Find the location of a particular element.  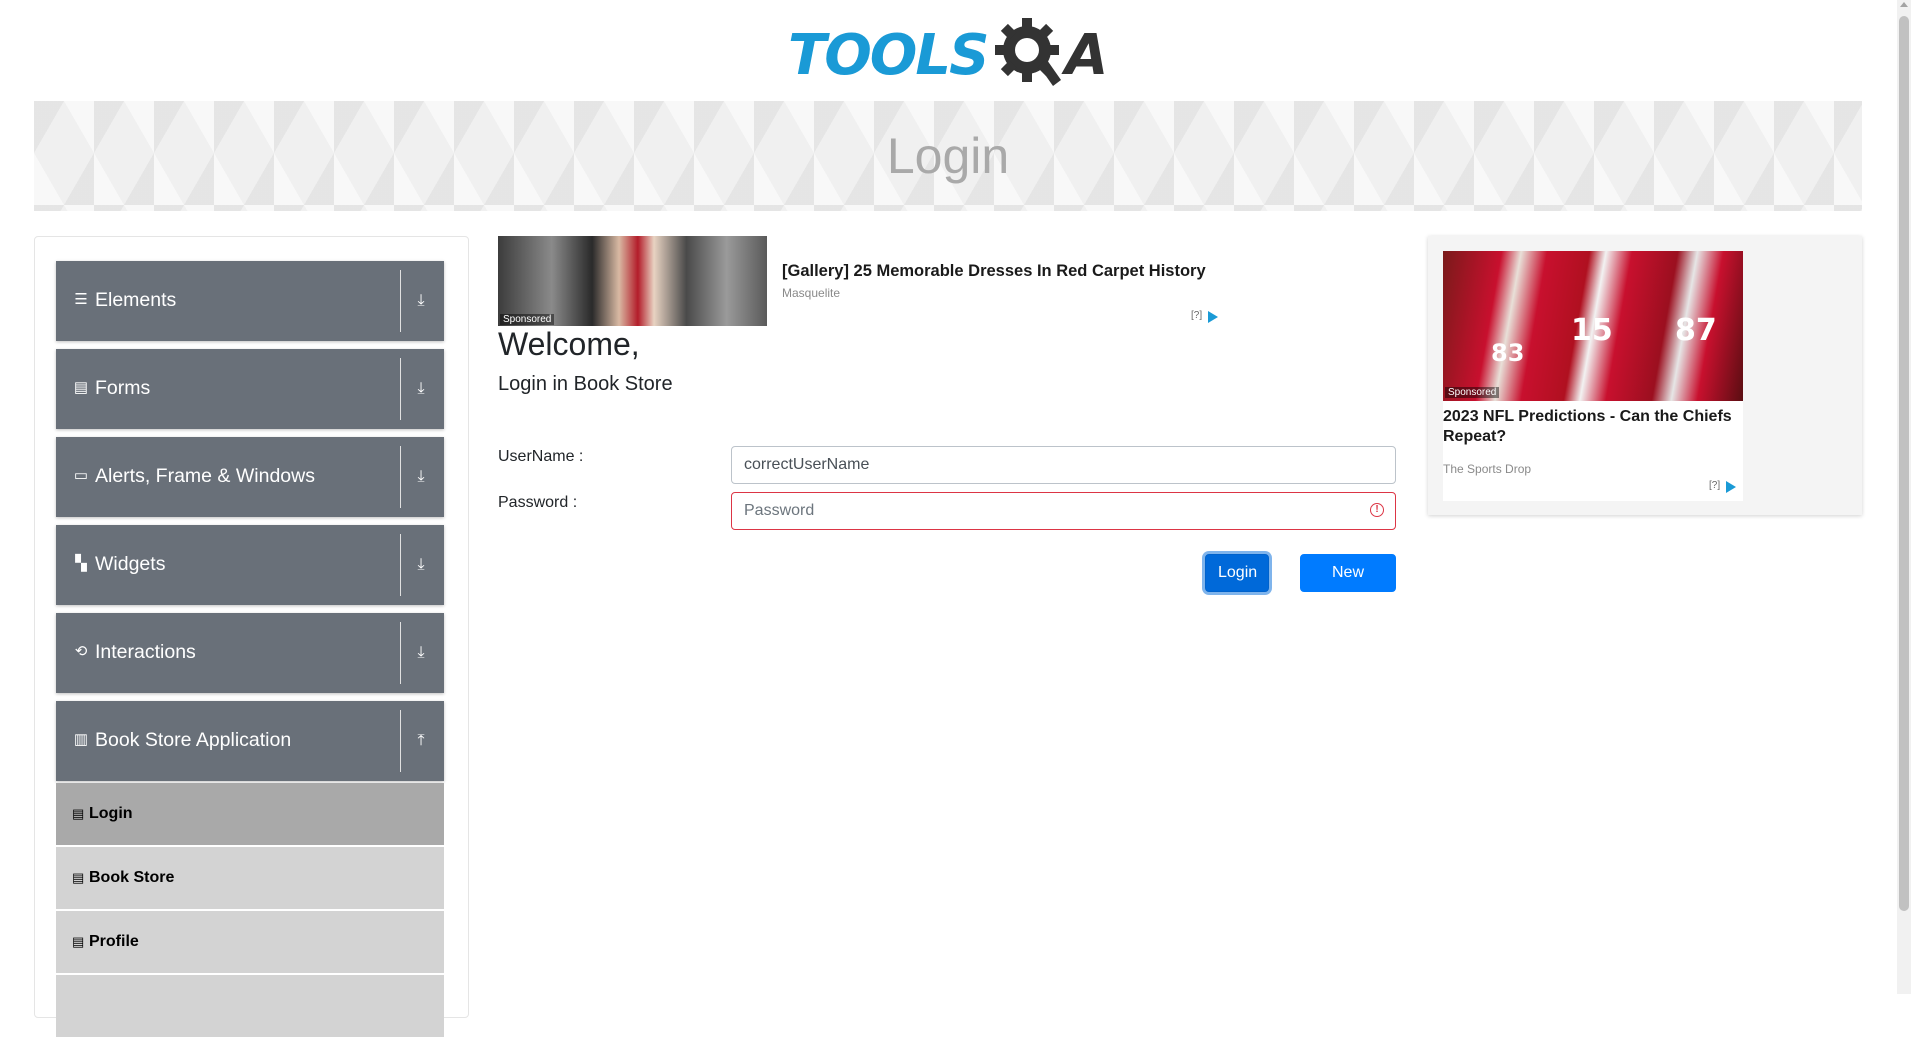

toolsqa-logo: TOOLS A is located at coordinates (950, 52).